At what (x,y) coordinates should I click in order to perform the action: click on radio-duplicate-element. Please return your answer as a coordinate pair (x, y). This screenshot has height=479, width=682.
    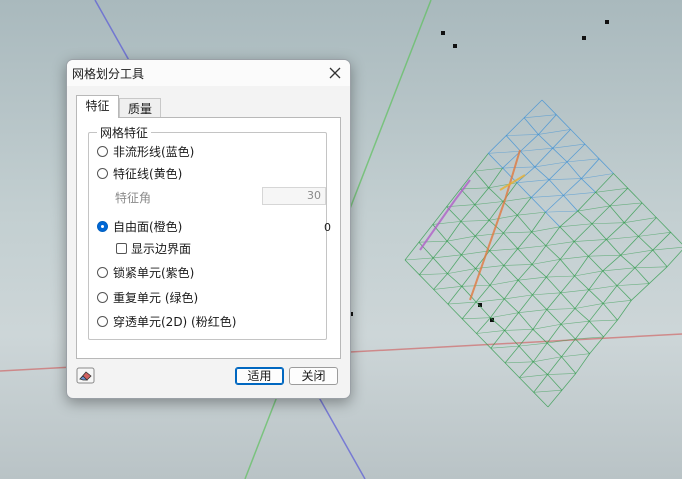
    Looking at the image, I should click on (102, 297).